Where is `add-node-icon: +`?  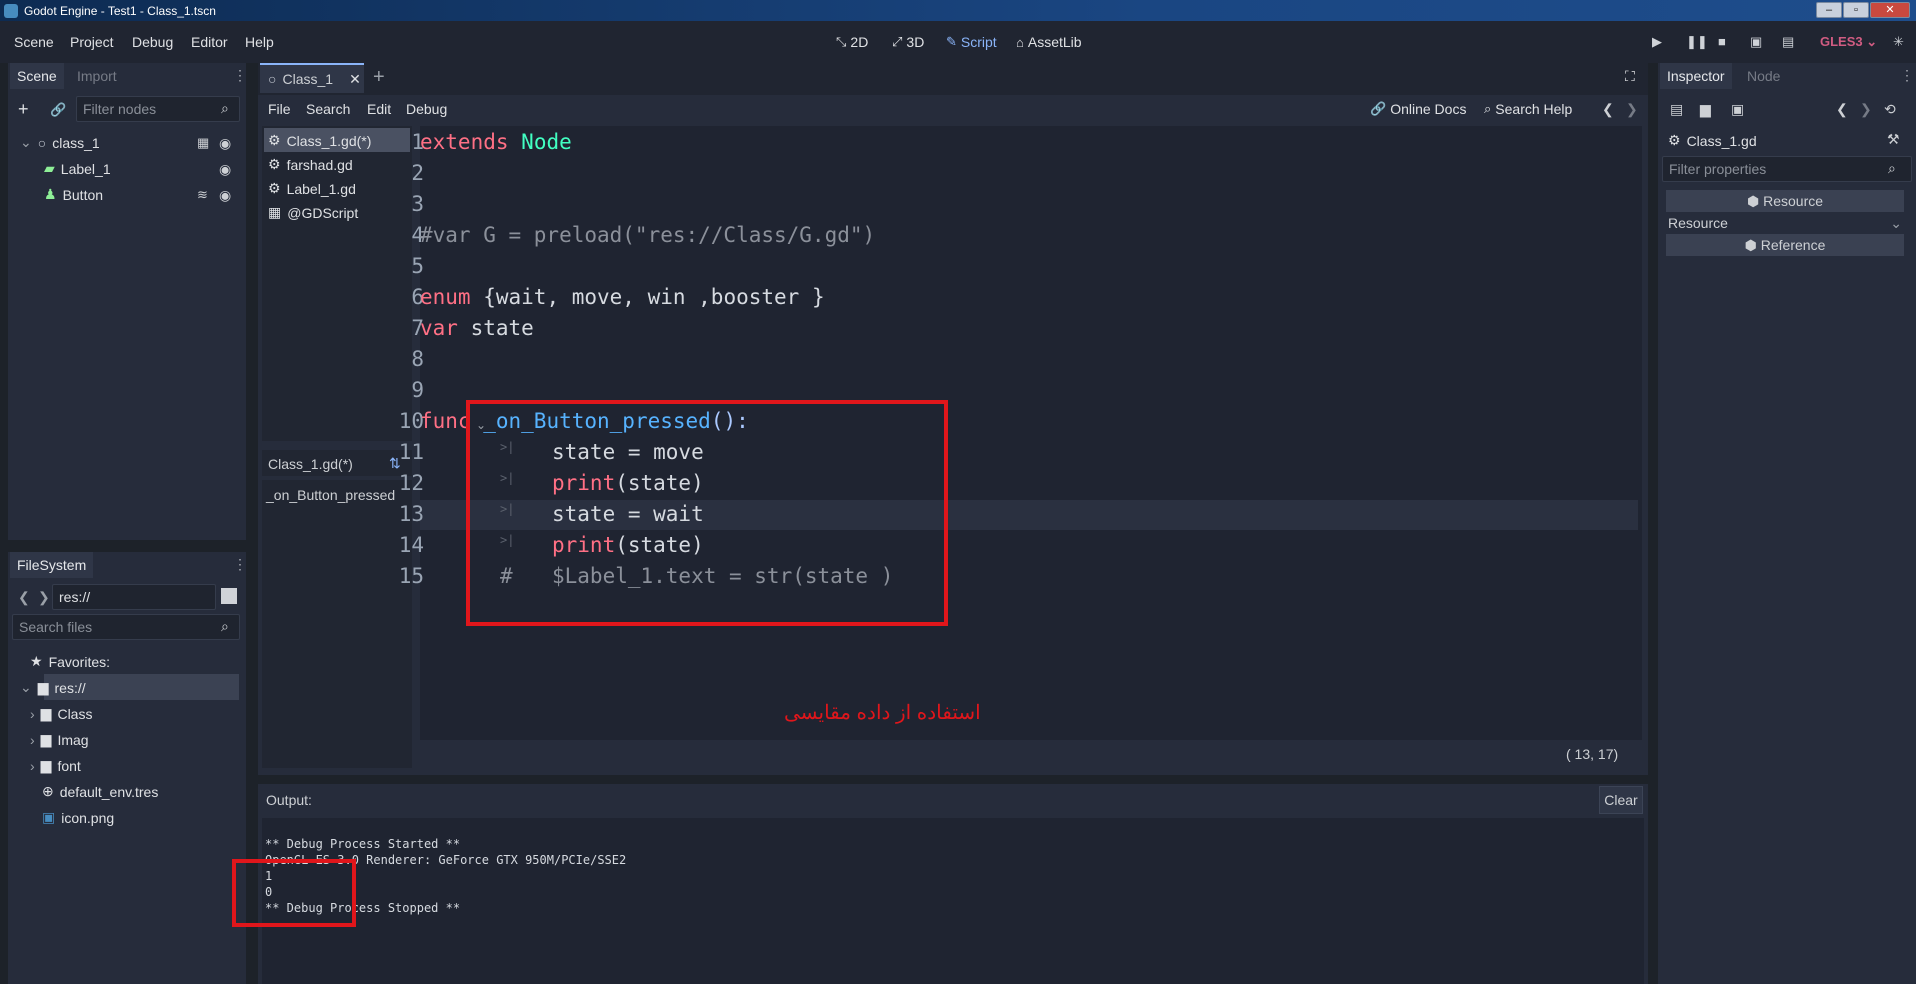
add-node-icon: + is located at coordinates (23, 109).